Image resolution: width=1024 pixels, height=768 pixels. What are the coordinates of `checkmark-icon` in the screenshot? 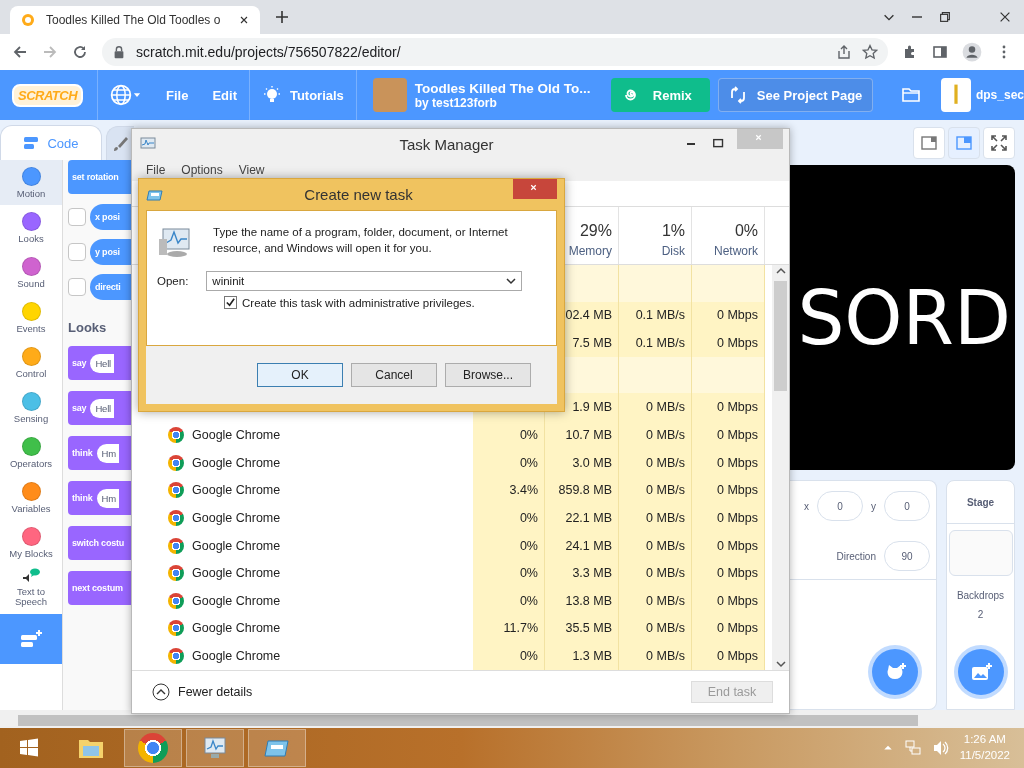 It's located at (230, 302).